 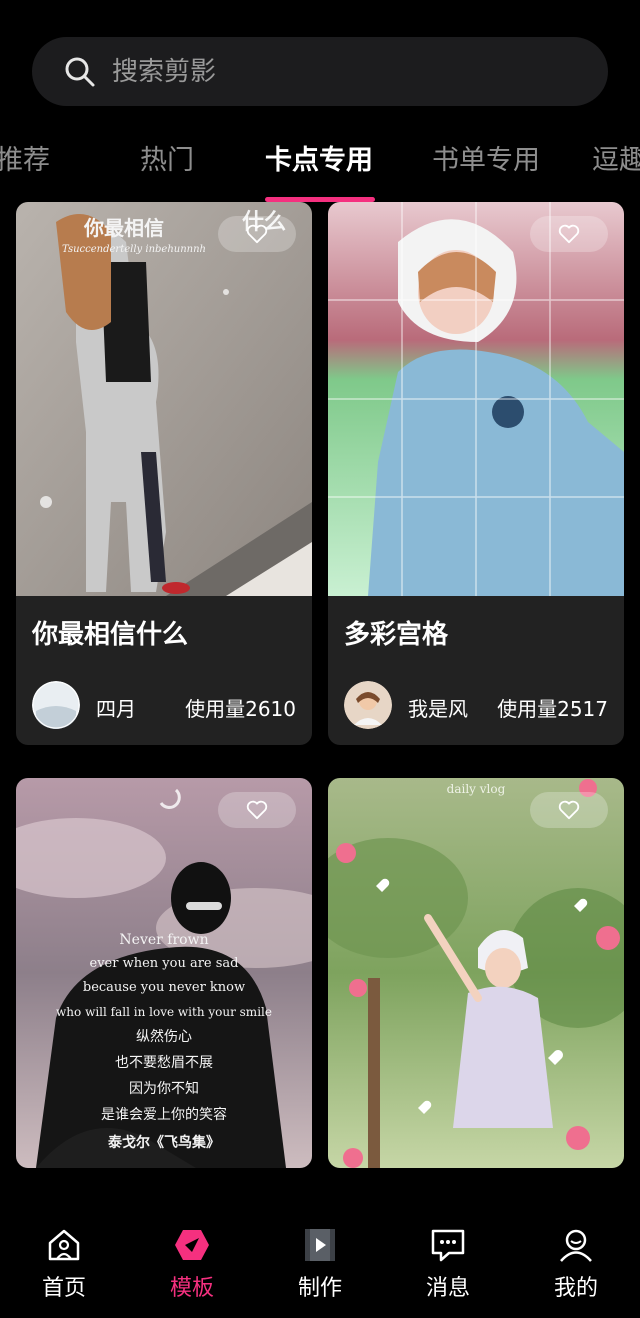 I want to click on nav-label: 制作, so click(x=319, y=1288).